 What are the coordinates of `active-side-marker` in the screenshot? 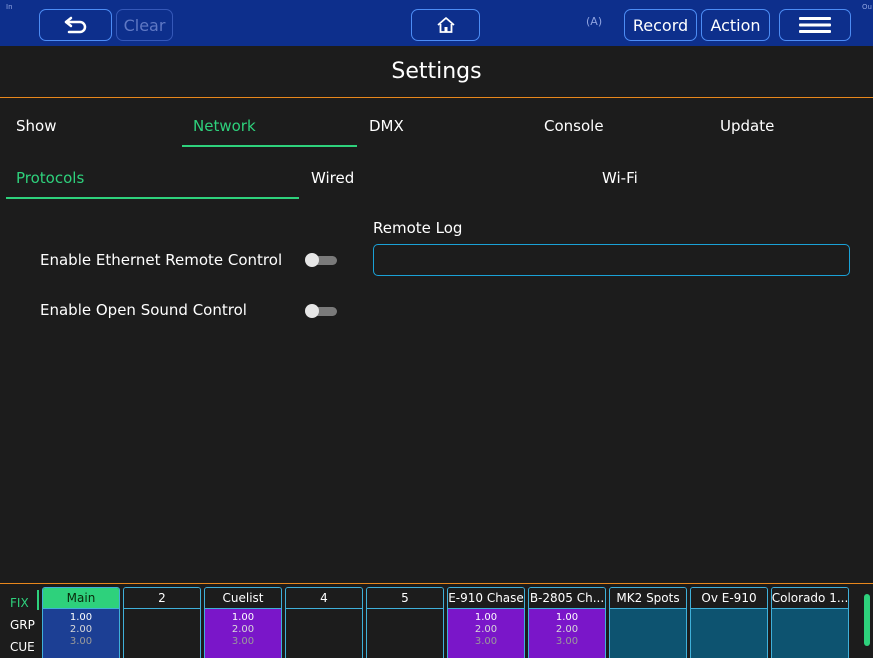 It's located at (38, 600).